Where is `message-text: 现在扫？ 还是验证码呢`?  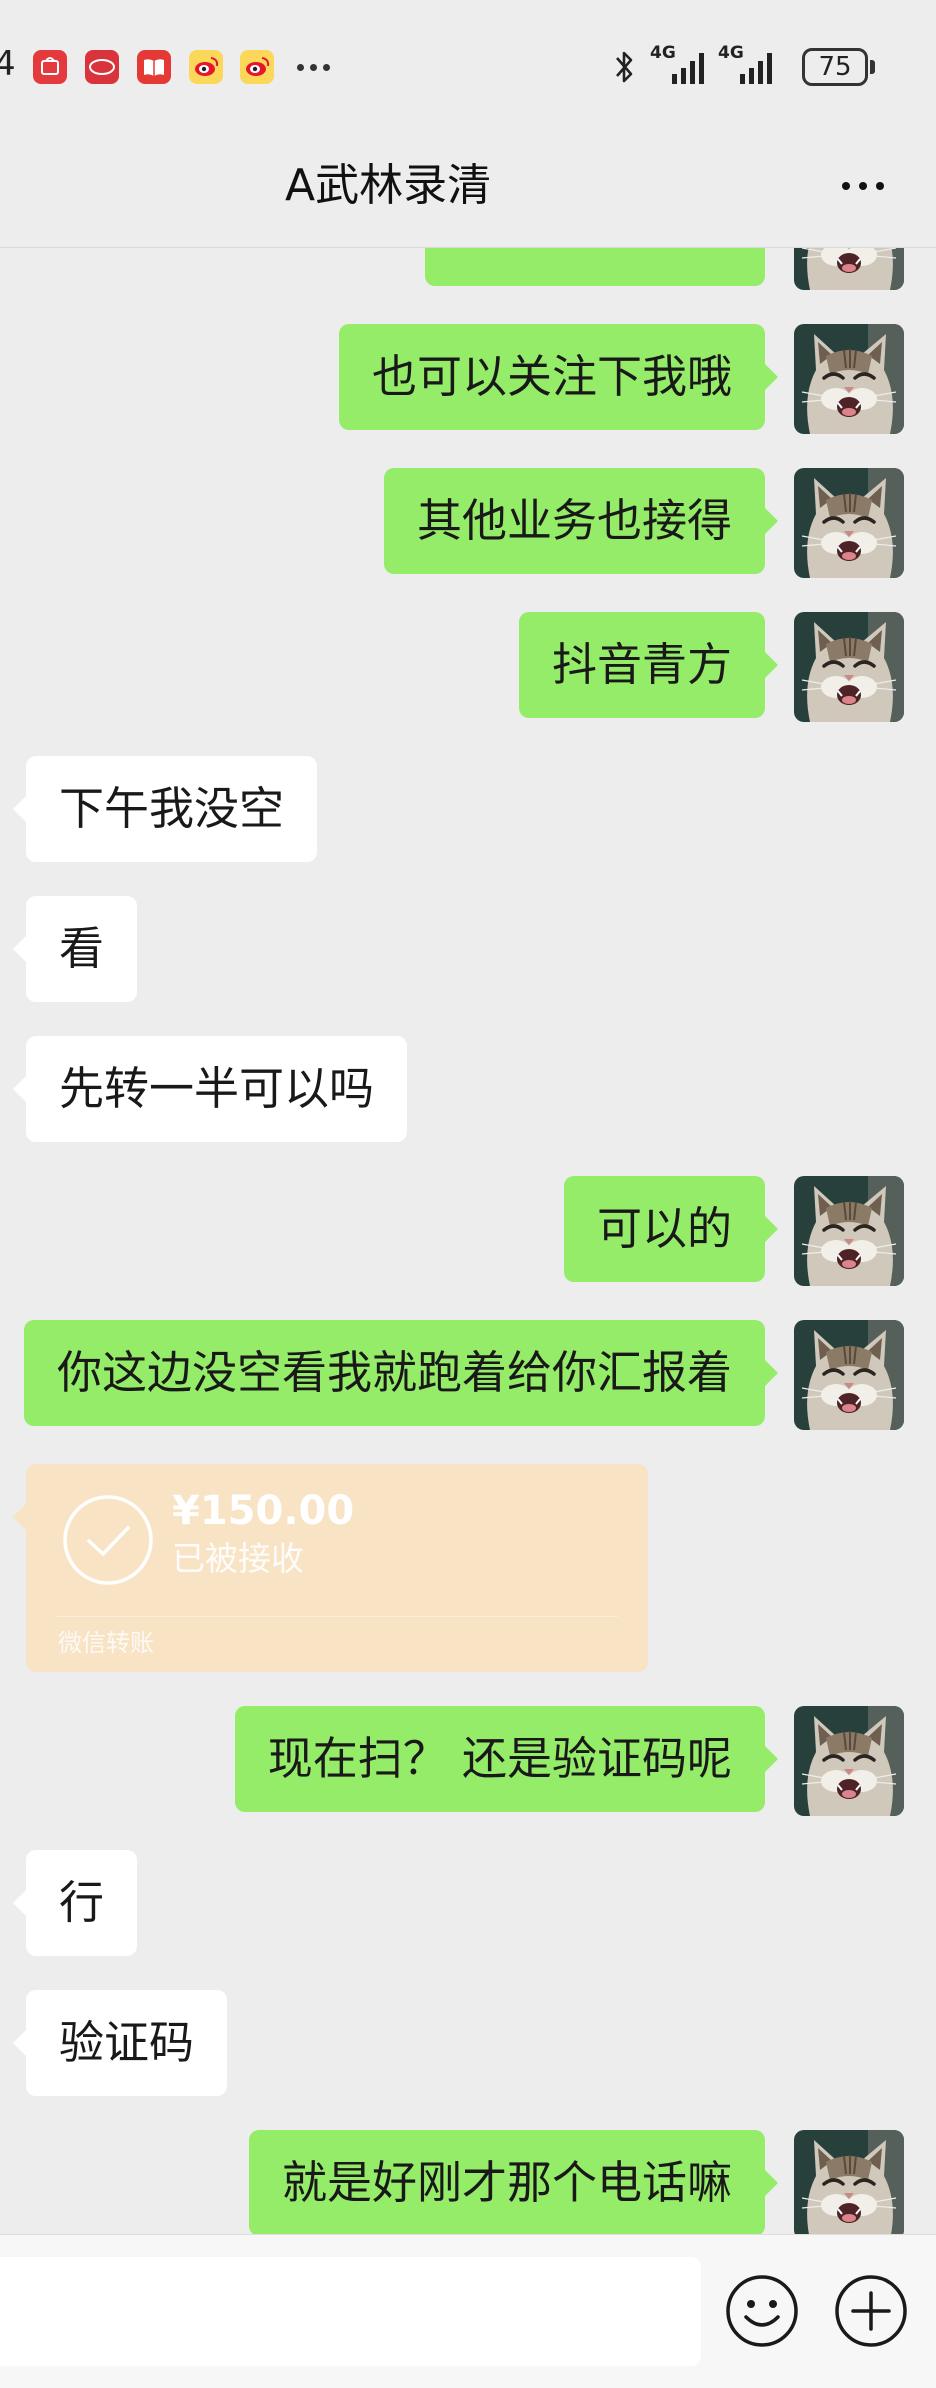
message-text: 现在扫？ 还是验证码呢 is located at coordinates (499, 1758).